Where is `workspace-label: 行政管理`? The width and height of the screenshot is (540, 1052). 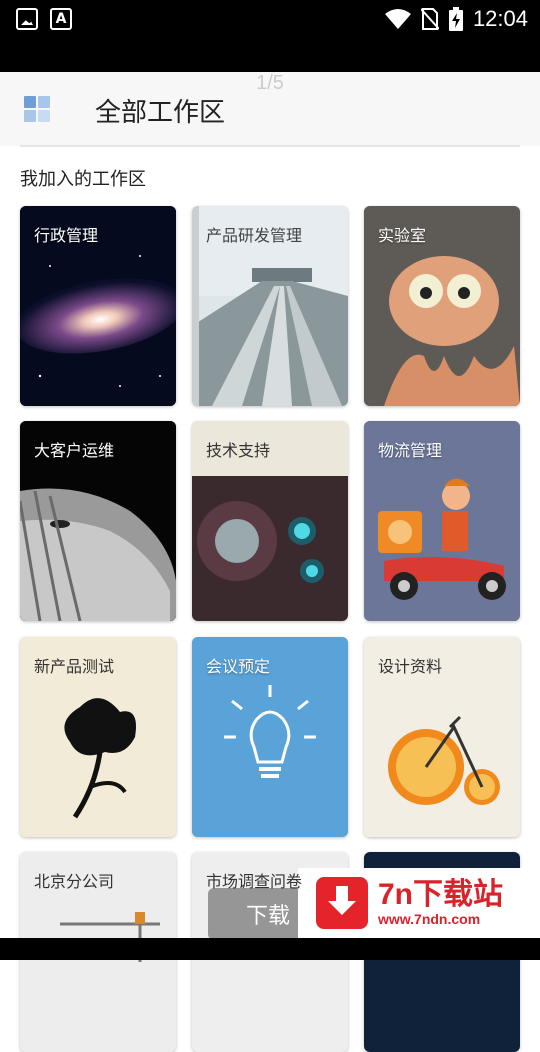
workspace-label: 行政管理 is located at coordinates (66, 235).